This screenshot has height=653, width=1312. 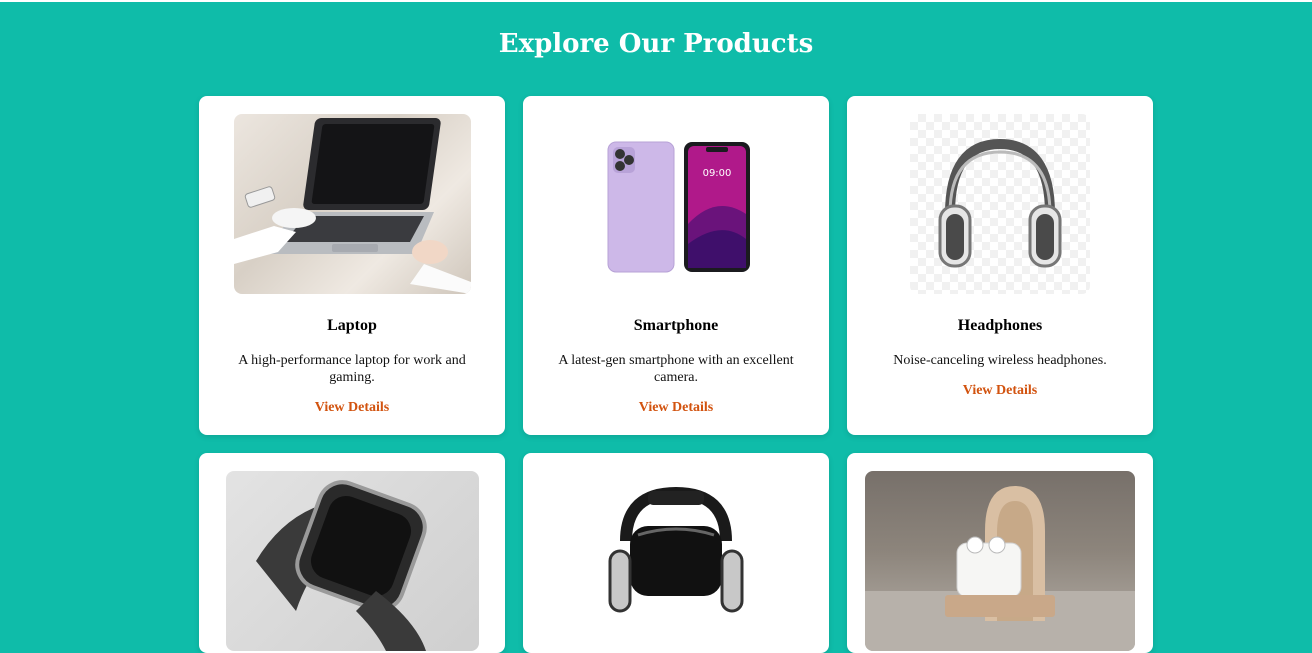 I want to click on smartwatch-photo, so click(x=352, y=561).